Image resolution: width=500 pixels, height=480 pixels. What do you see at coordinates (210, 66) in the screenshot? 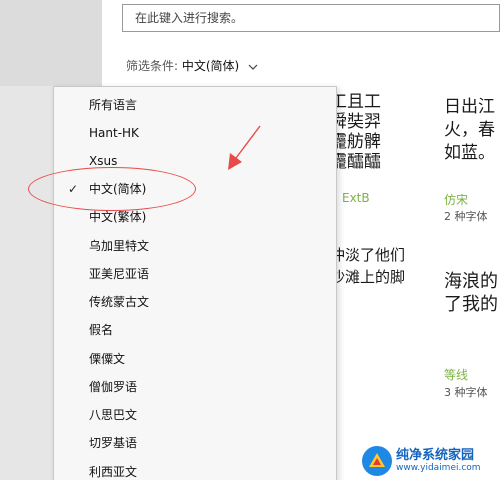
I see `filter-value: 中文(简体)` at bounding box center [210, 66].